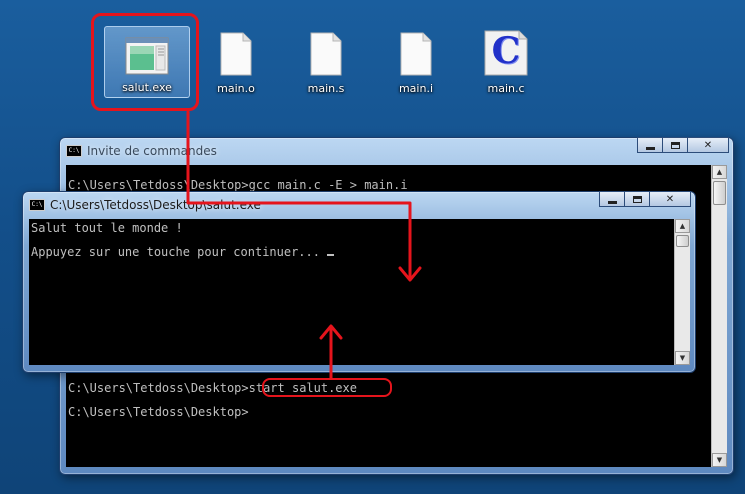  What do you see at coordinates (158, 412) in the screenshot?
I see `console-line: C:\Users\Tetdoss\Desktop>` at bounding box center [158, 412].